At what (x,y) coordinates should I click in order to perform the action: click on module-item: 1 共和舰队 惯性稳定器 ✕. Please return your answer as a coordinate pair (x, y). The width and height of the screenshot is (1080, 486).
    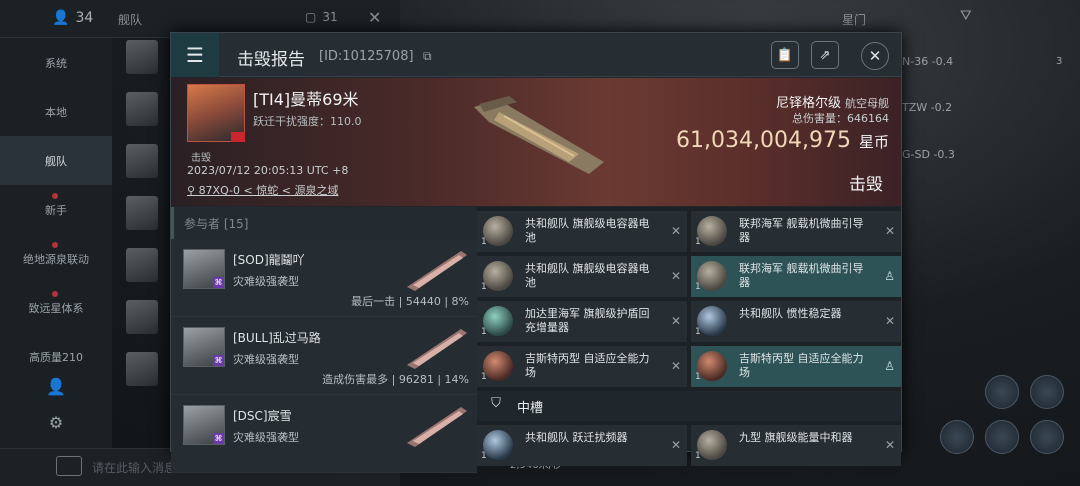
    Looking at the image, I should click on (796, 321).